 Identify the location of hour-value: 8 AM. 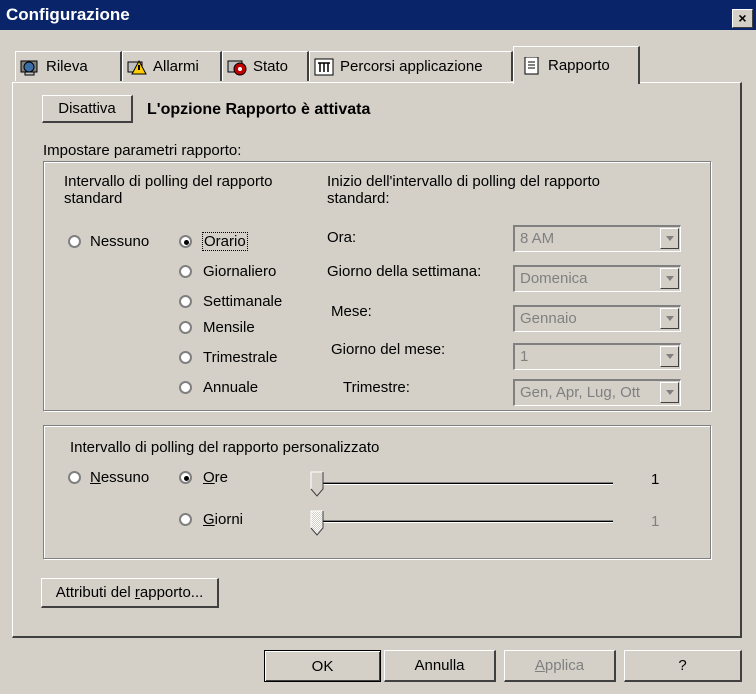
(537, 238).